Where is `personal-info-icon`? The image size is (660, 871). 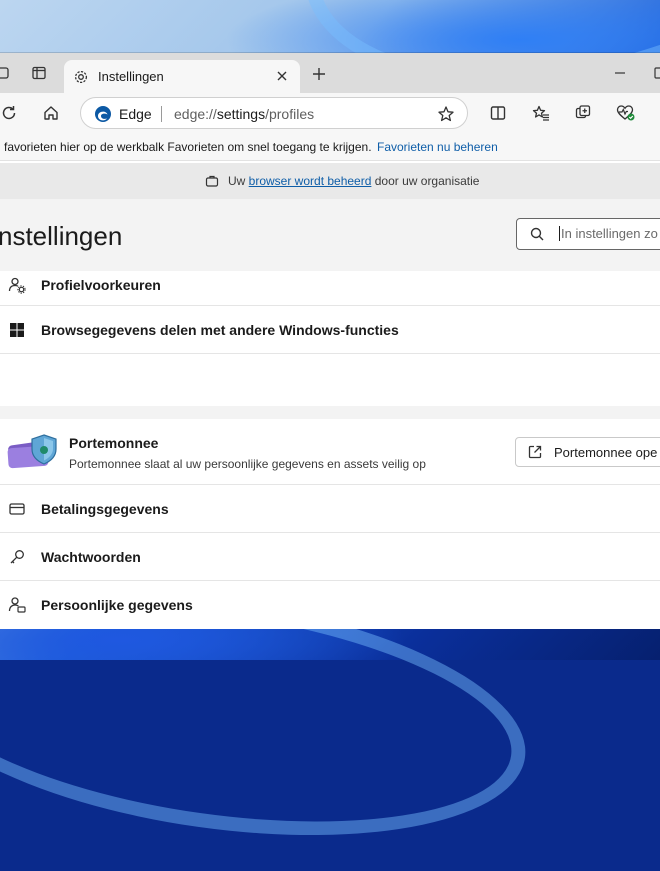 personal-info-icon is located at coordinates (17, 605).